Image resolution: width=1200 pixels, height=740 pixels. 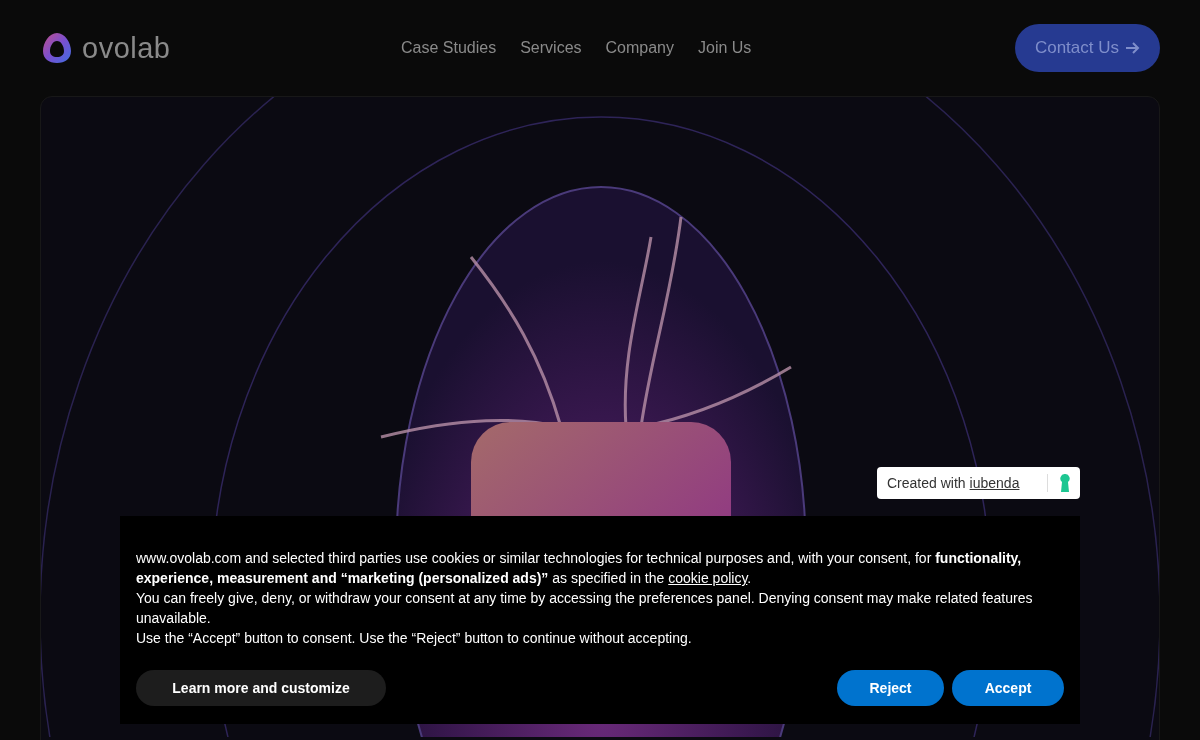 What do you see at coordinates (126, 48) in the screenshot?
I see `logo-wordmark: ovolab` at bounding box center [126, 48].